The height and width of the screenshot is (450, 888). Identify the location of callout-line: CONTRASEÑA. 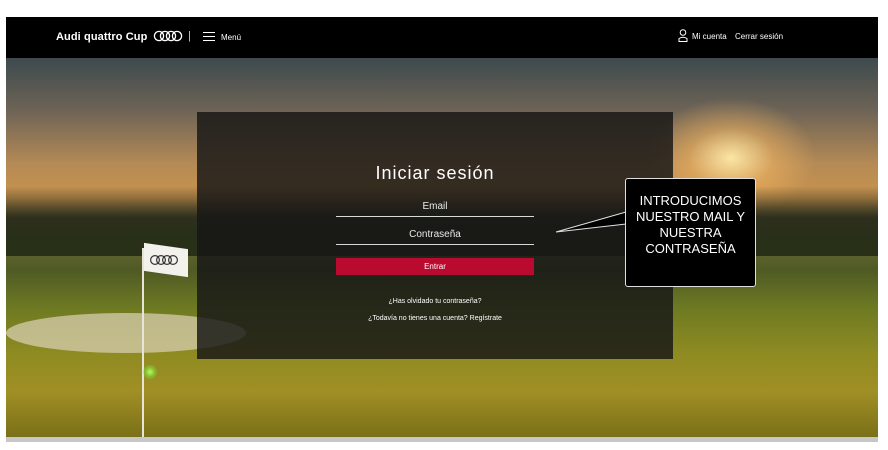
(690, 248).